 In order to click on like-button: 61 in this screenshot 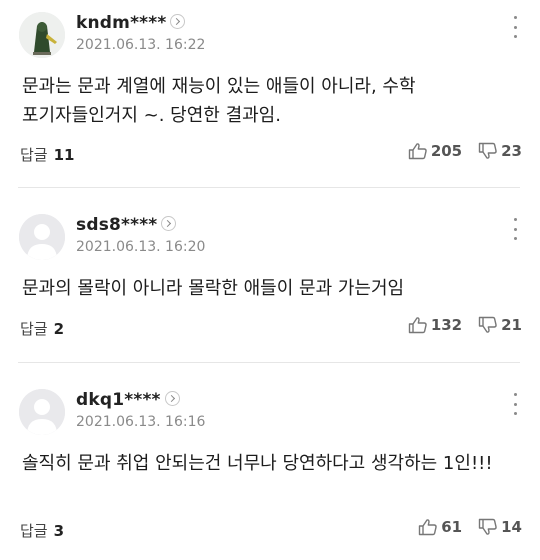, I will do `click(440, 527)`.